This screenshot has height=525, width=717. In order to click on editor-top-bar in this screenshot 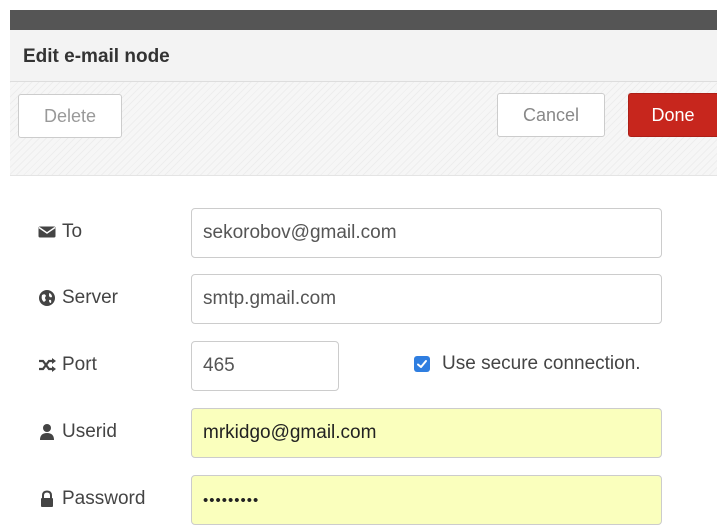, I will do `click(358, 15)`.